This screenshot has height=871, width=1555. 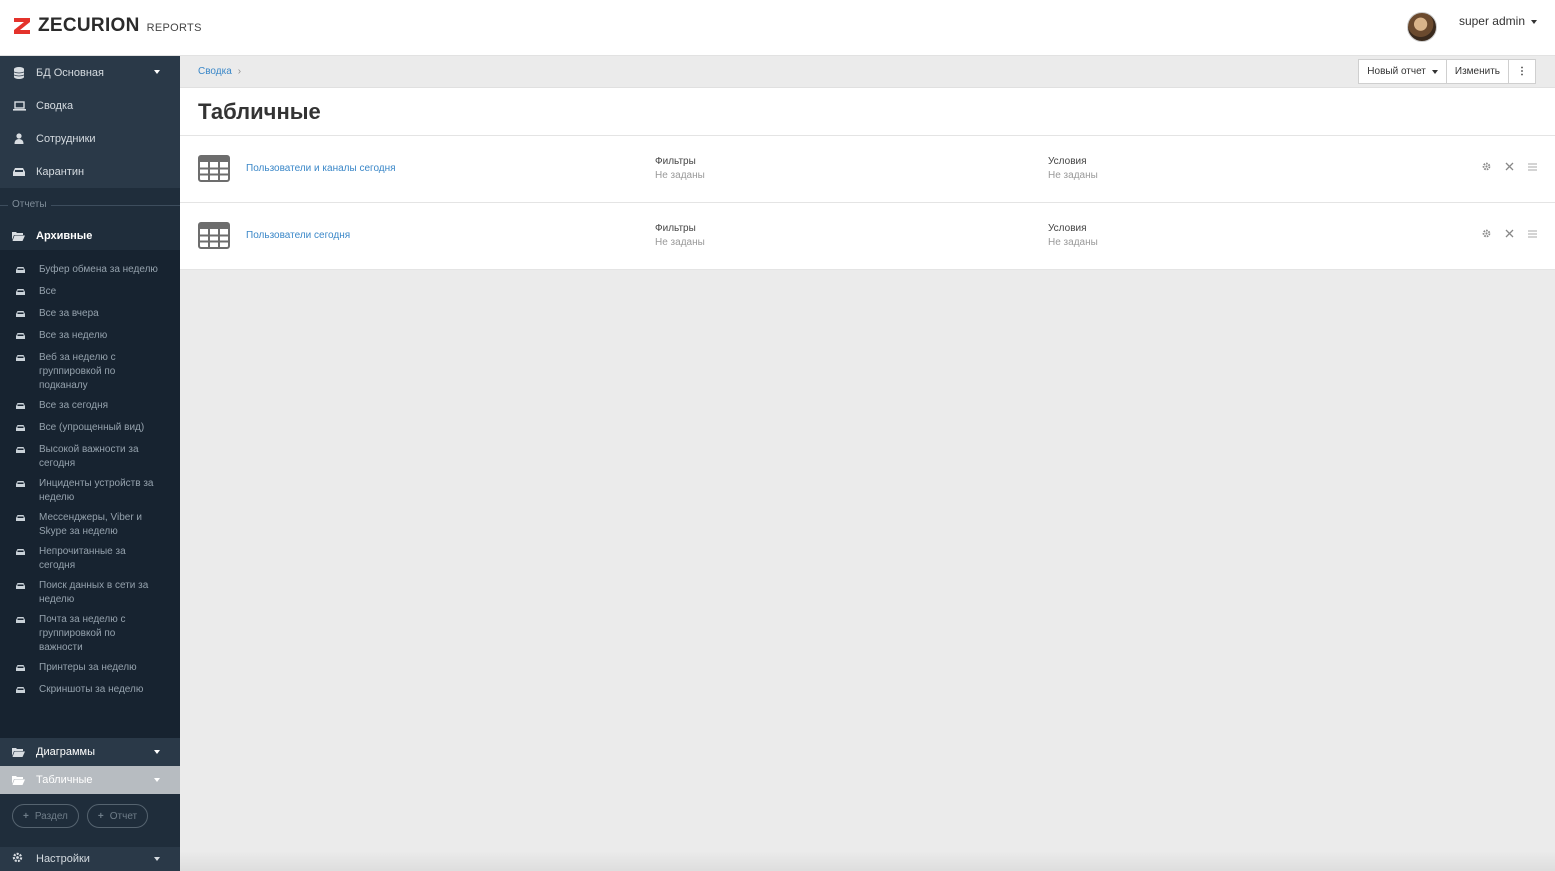 I want to click on archive-report-item: Буфер обмена за неделю, so click(x=90, y=271).